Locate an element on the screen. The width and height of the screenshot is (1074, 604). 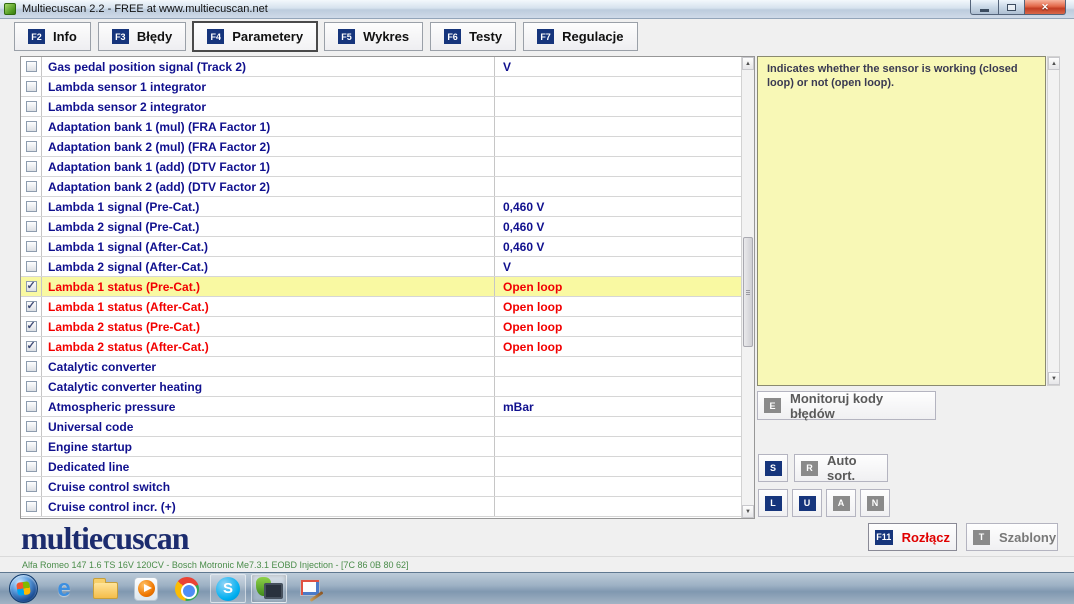
scroll-thumb is located at coordinates (748, 292).